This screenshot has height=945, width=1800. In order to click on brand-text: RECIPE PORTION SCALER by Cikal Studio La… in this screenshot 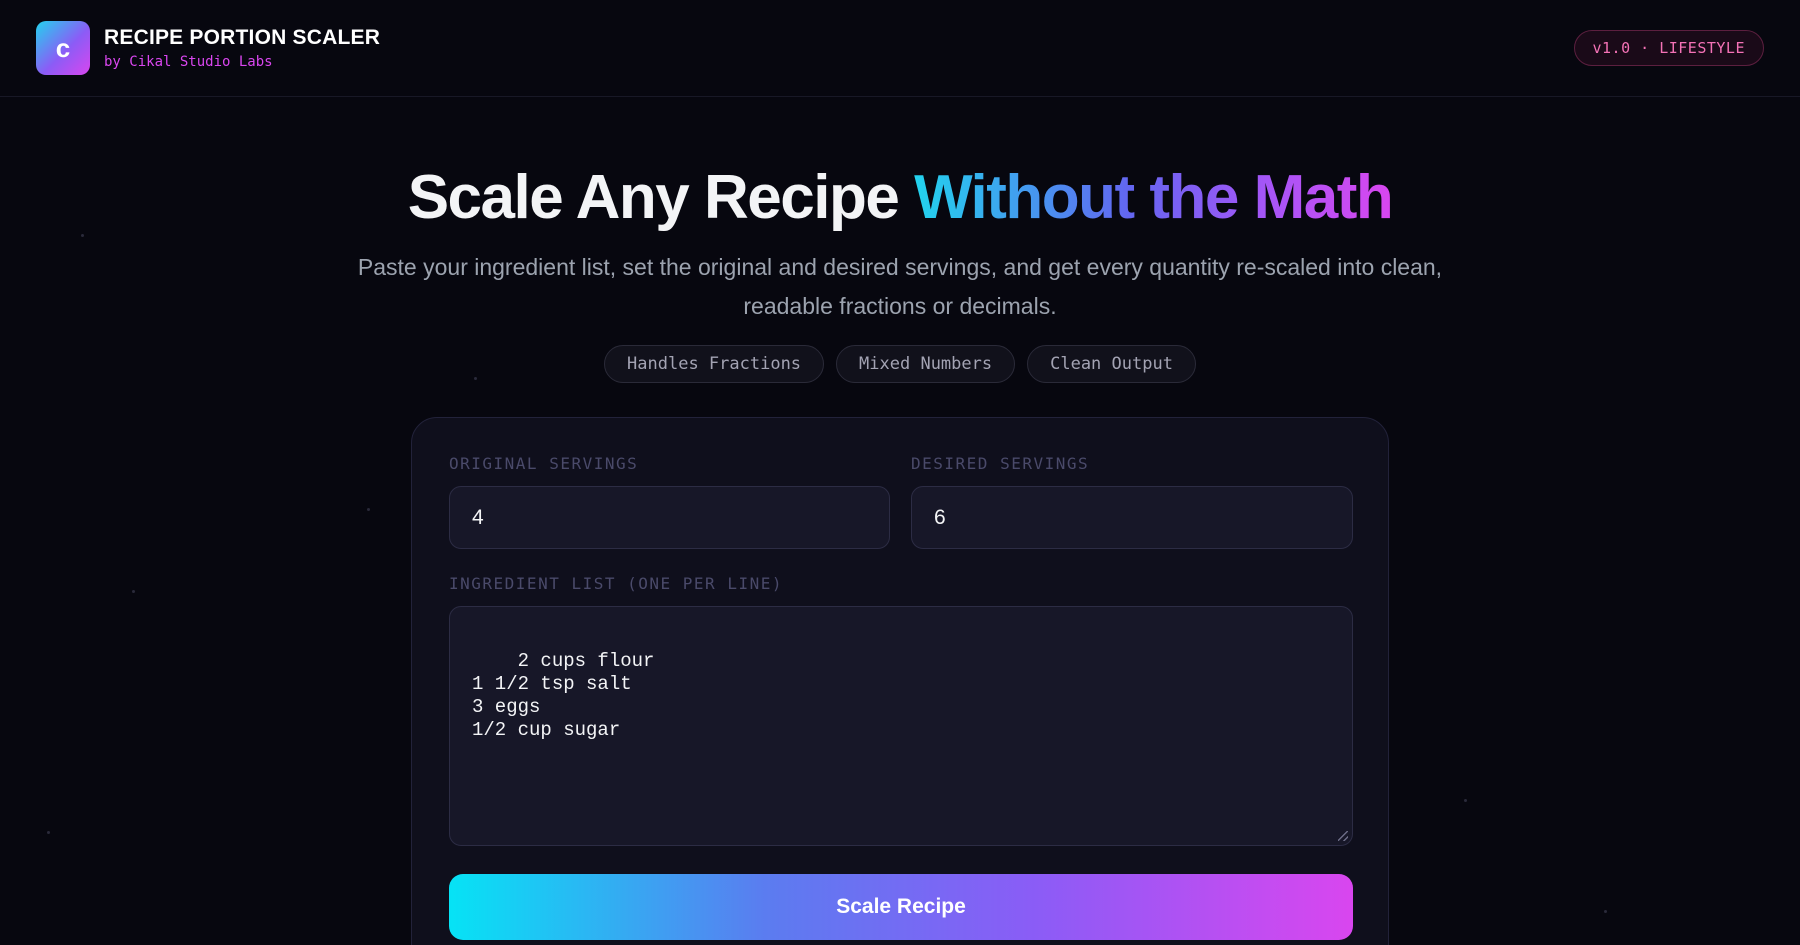, I will do `click(242, 48)`.